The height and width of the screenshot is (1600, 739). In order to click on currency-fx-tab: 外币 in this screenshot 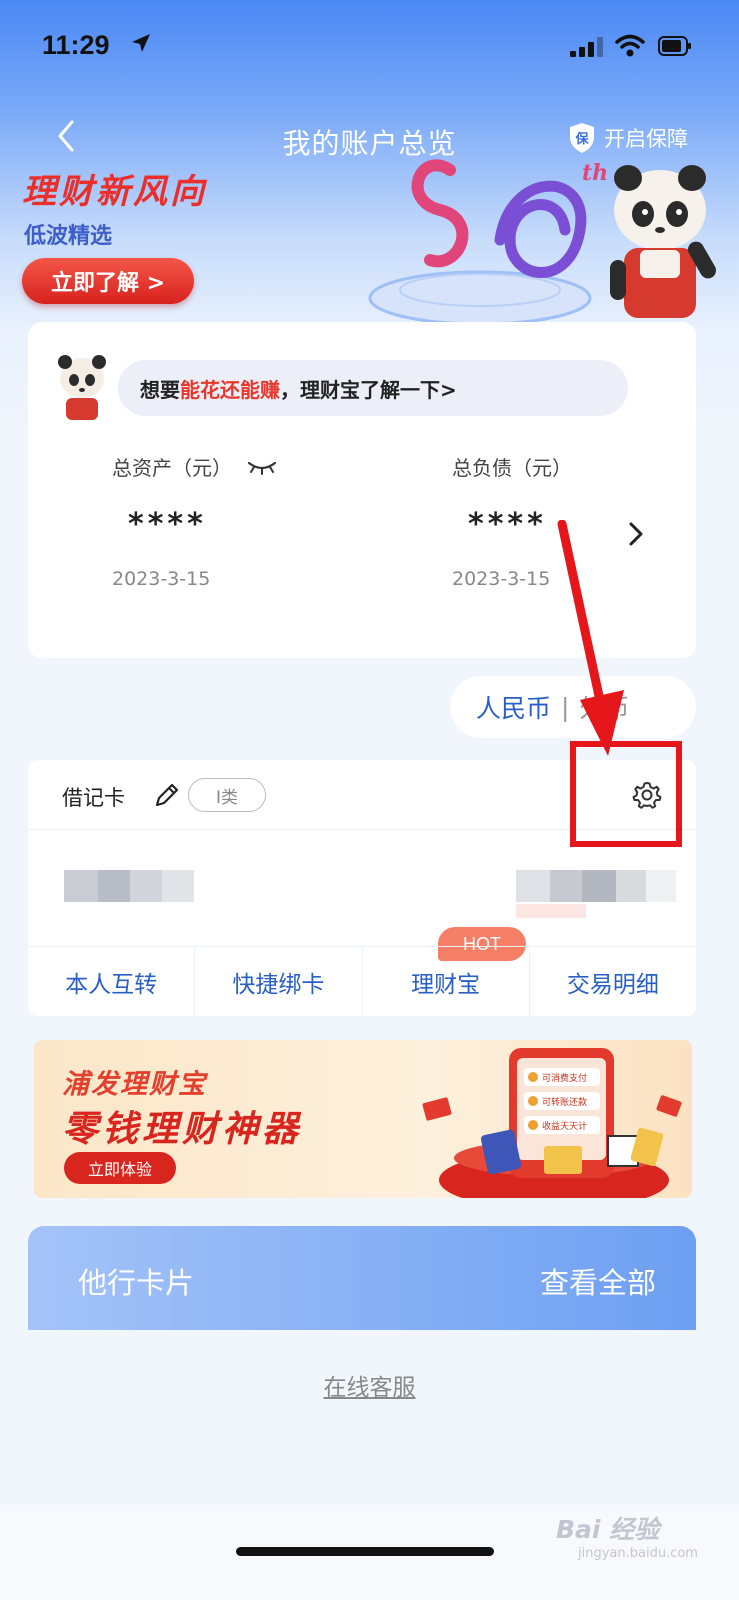, I will do `click(604, 707)`.